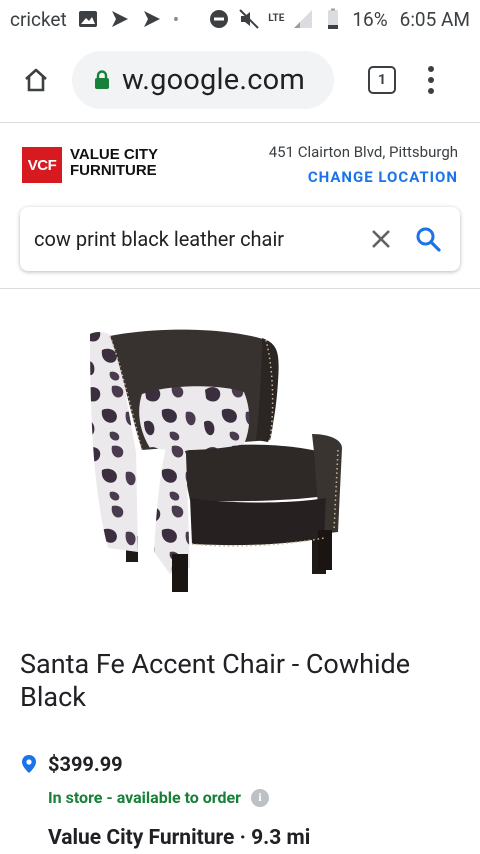 Image resolution: width=480 pixels, height=854 pixels. What do you see at coordinates (303, 19) in the screenshot?
I see `signal-icon` at bounding box center [303, 19].